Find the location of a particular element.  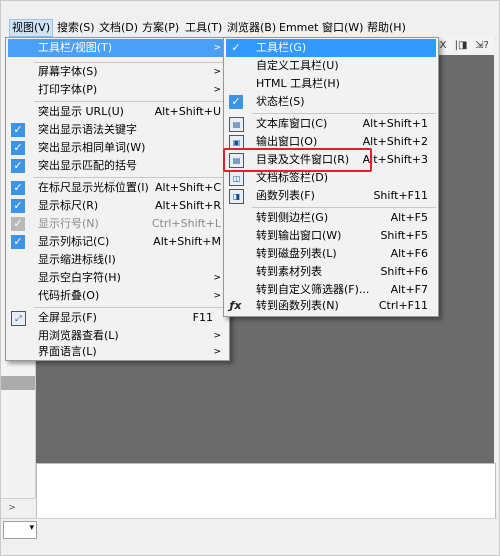

menu-item-label: 工具栏/视图(T) is located at coordinates (75, 47).